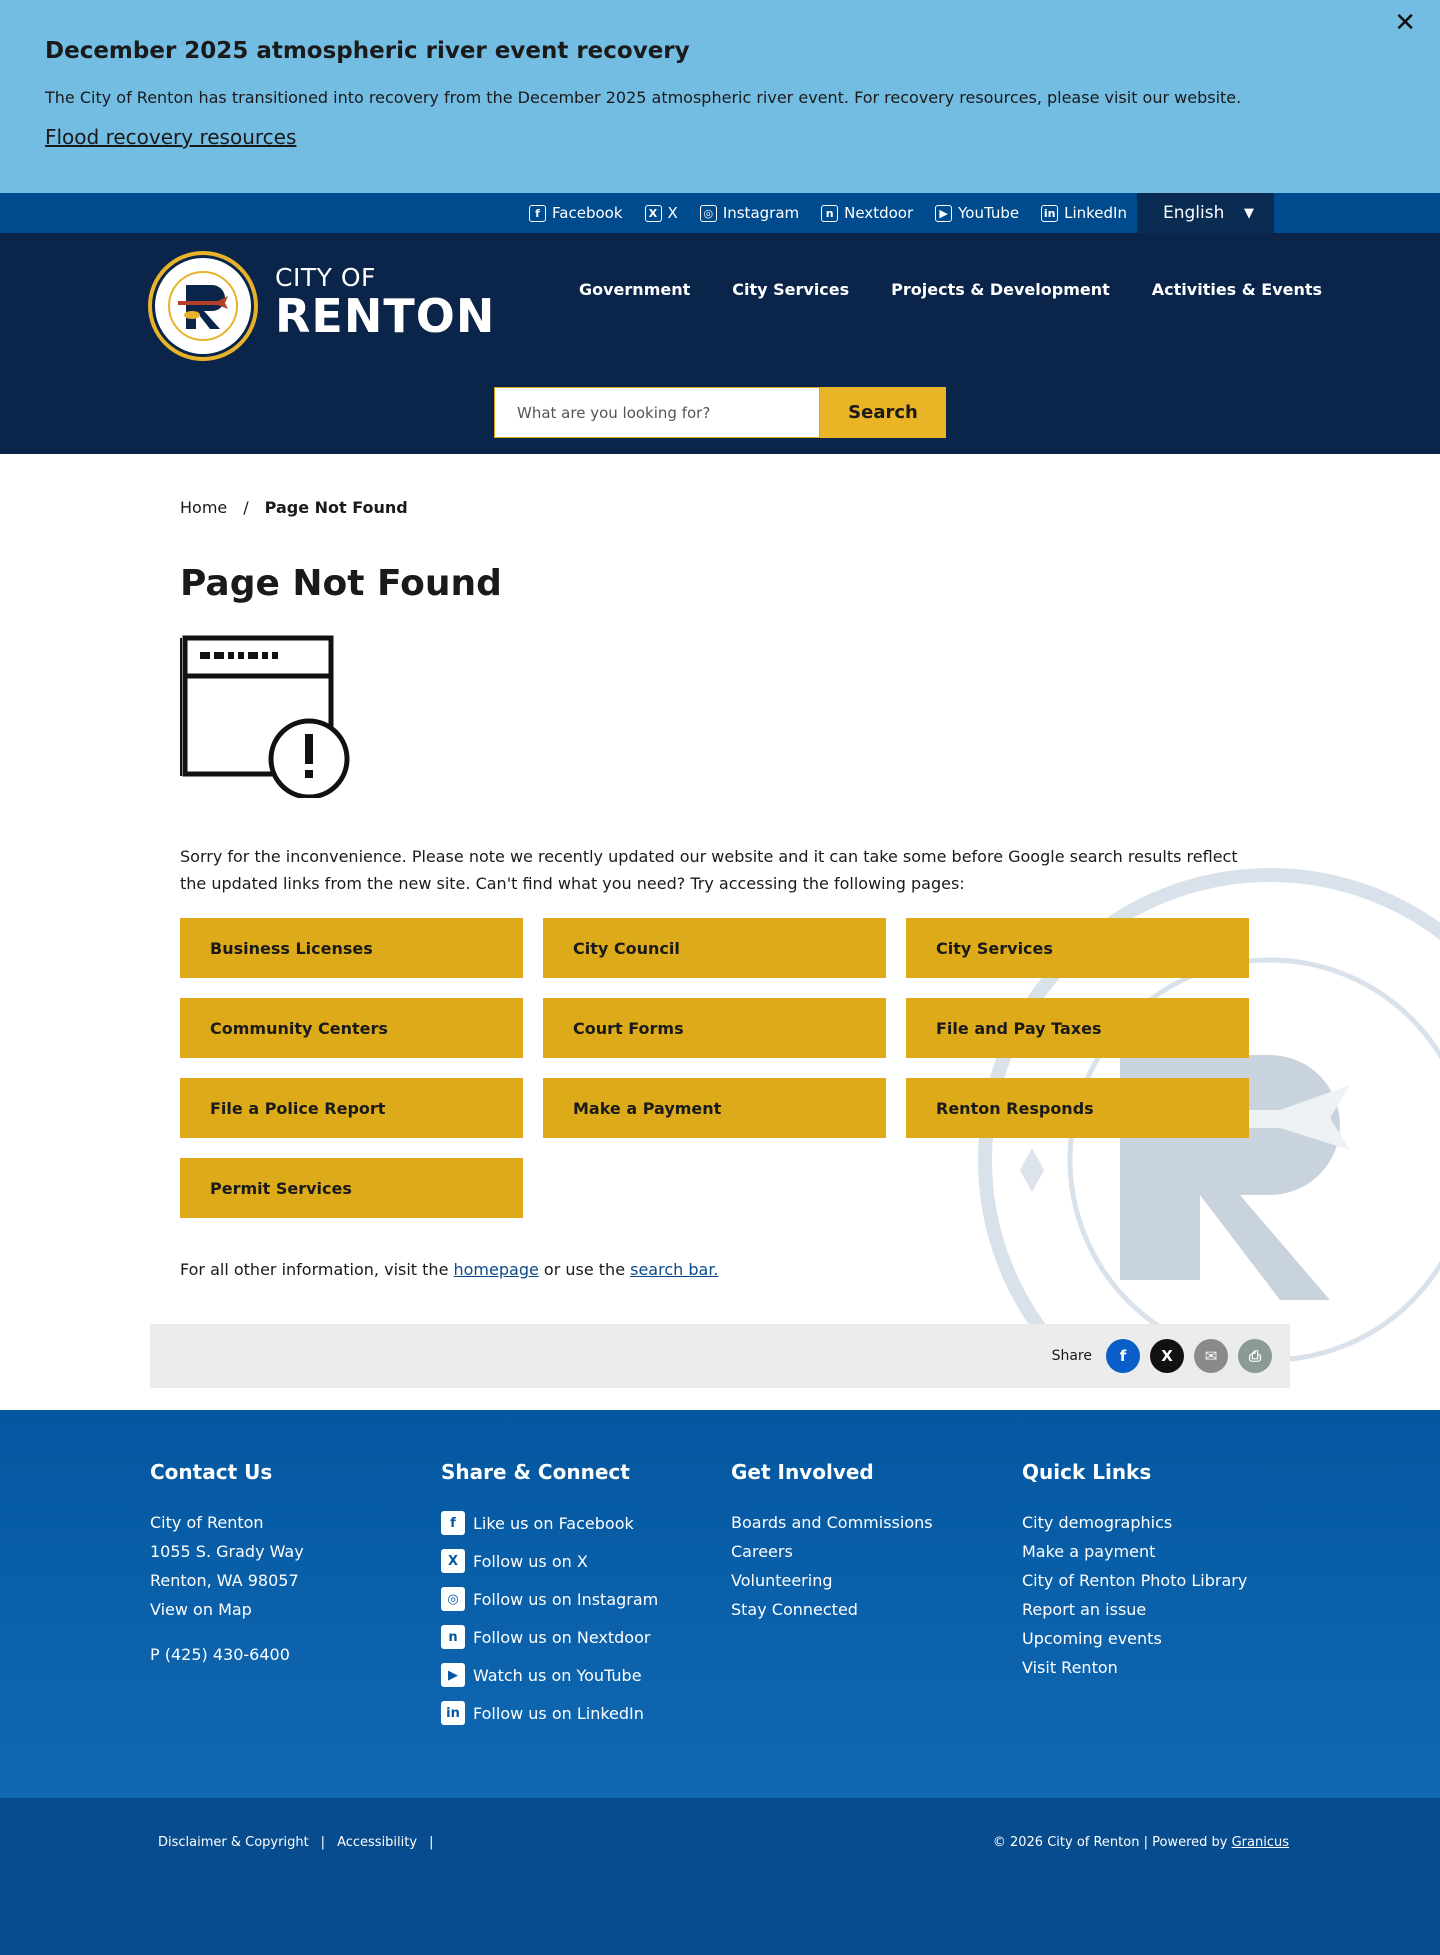 The image size is (1440, 1955). What do you see at coordinates (1211, 1356) in the screenshot?
I see `share-email-icon: ✉` at bounding box center [1211, 1356].